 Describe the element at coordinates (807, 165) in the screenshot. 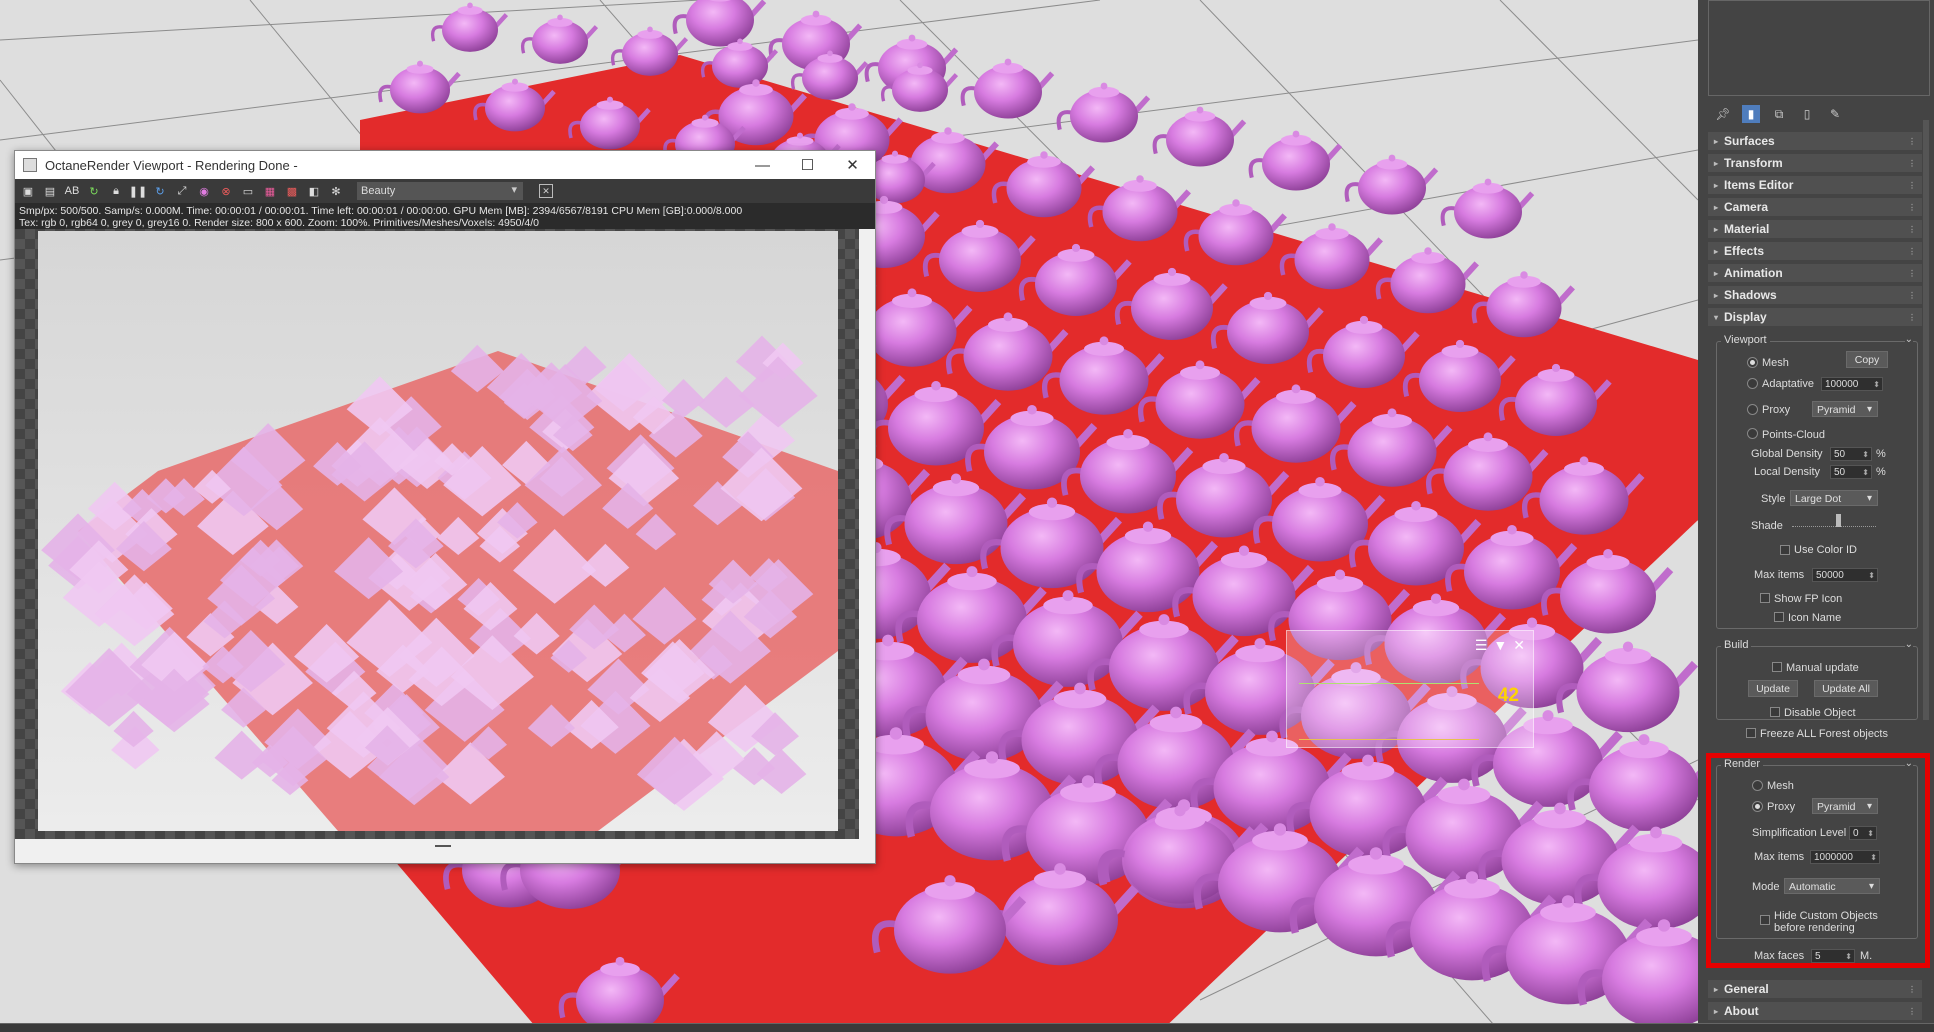

I see `maximize-button: ☐` at that location.